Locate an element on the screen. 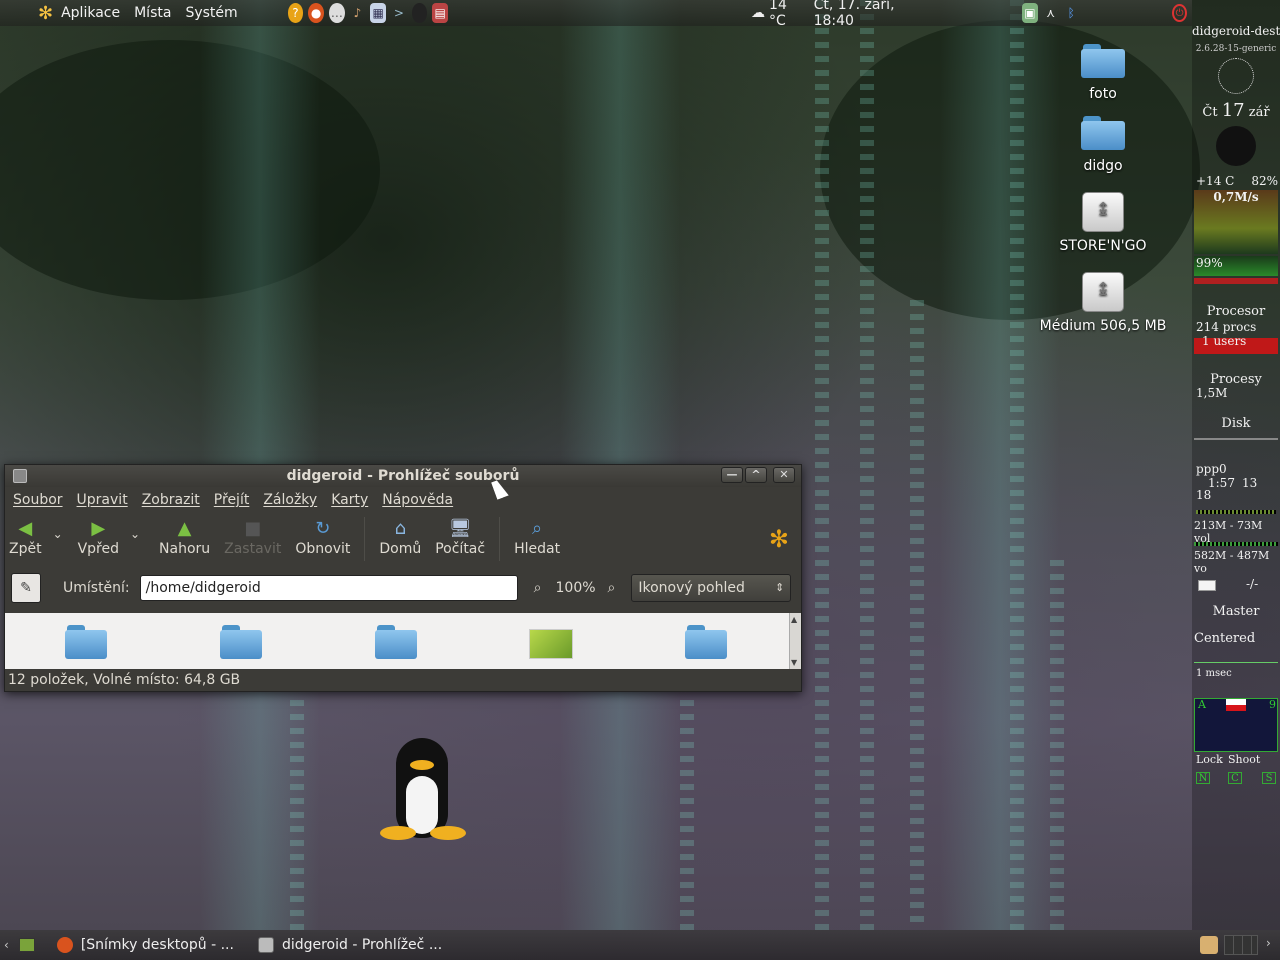 Image resolution: width=1280 pixels, height=960 pixels. desktop-icon-storengo: STORE'N'GO is located at coordinates (1103, 223).